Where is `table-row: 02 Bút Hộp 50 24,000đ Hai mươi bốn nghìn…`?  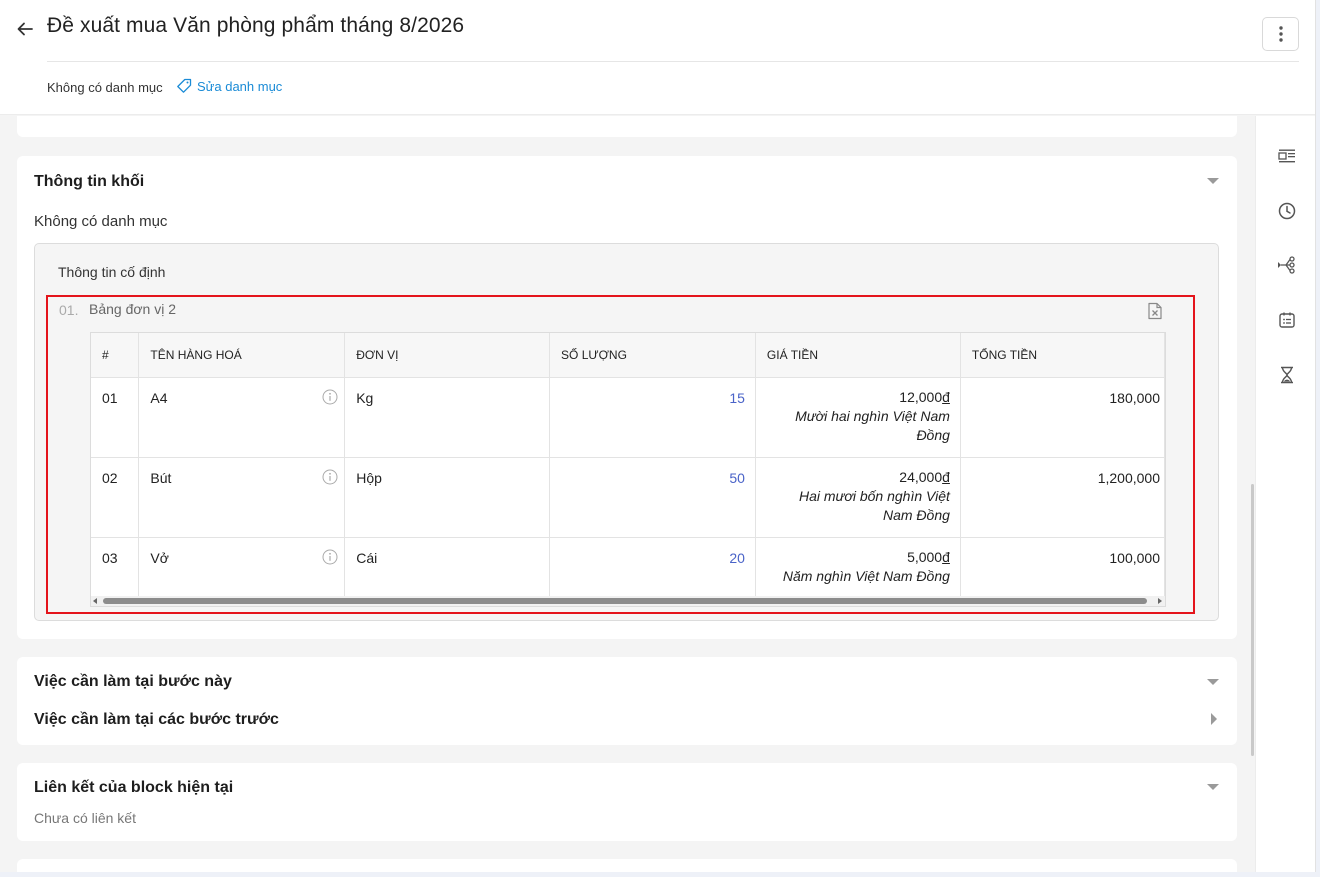
table-row: 02 Bút Hộp 50 24,000đ Hai mươi bốn nghìn… is located at coordinates (628, 497).